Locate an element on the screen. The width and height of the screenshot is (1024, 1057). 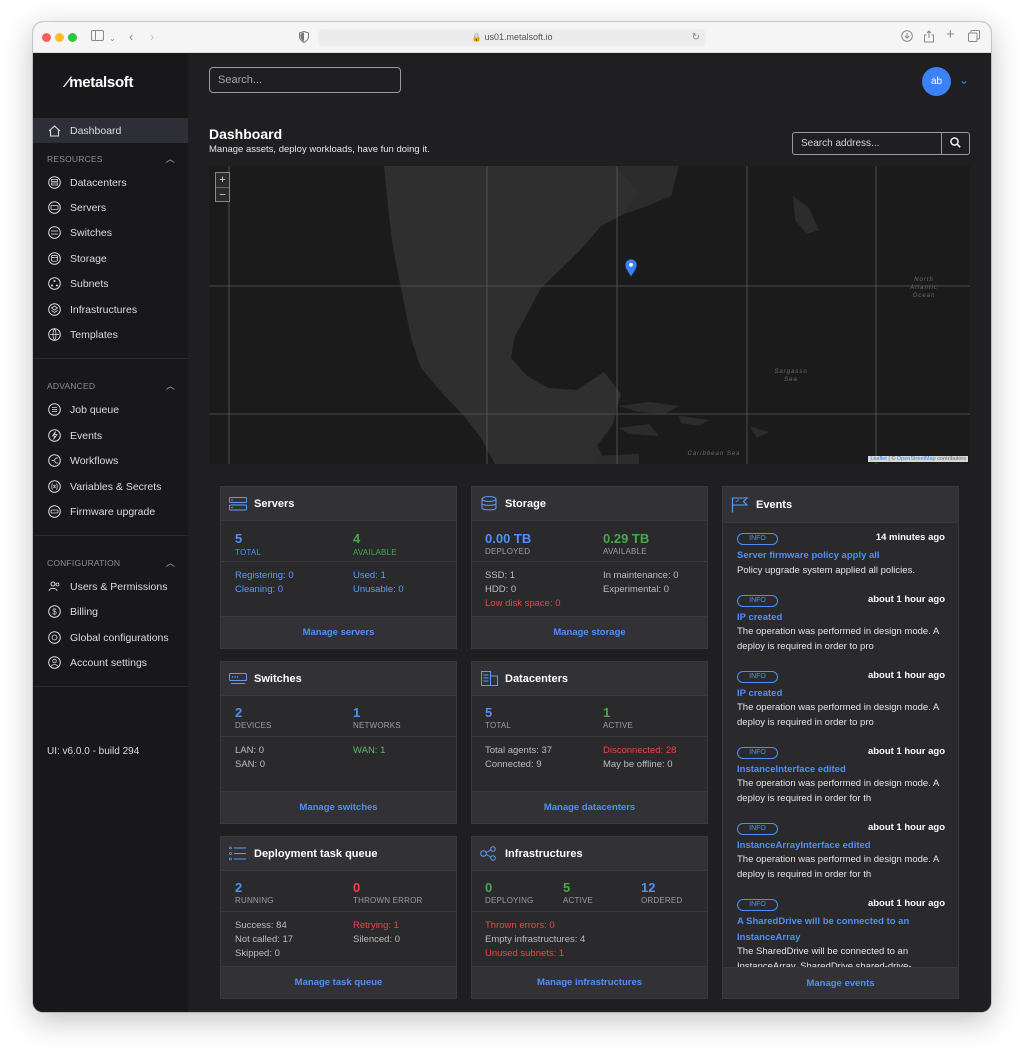
leaflet-link: Leaflet is located at coordinates (878, 459).